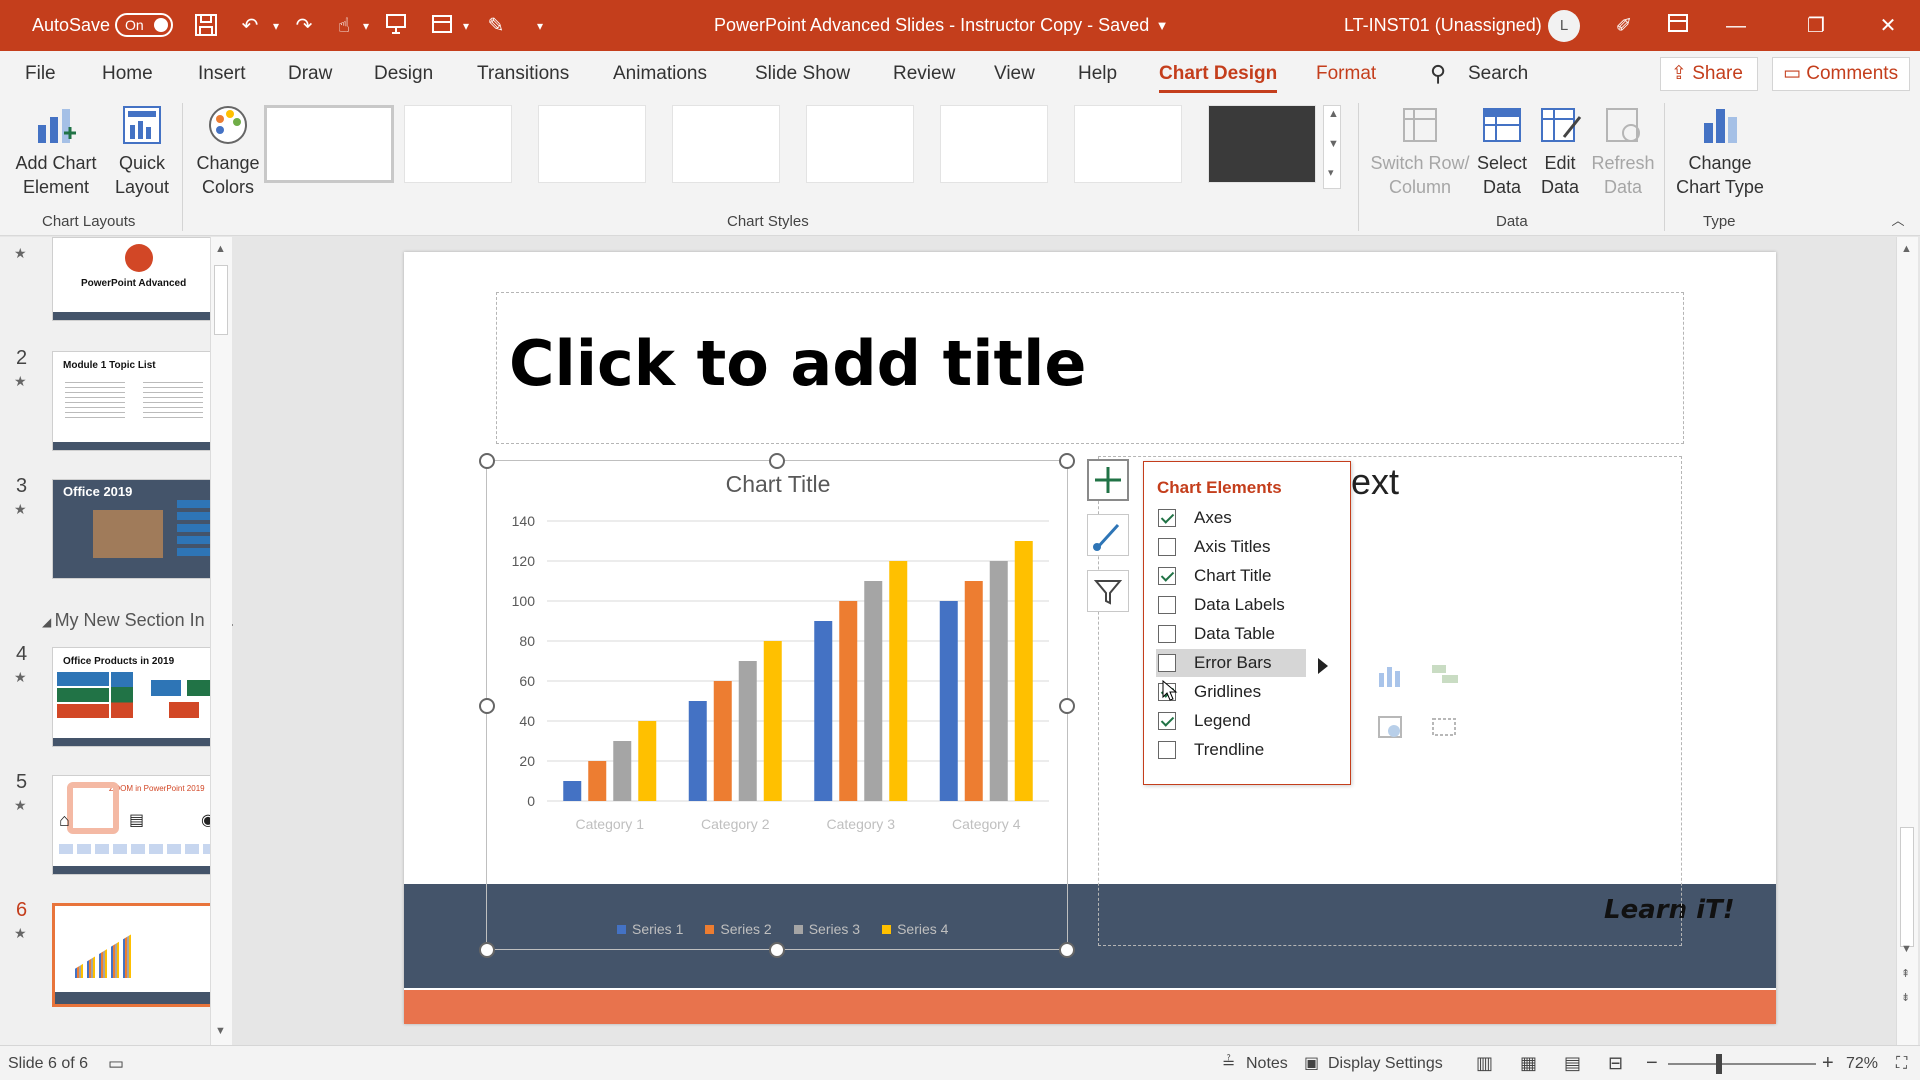 This screenshot has height=1080, width=1920. What do you see at coordinates (138, 279) in the screenshot?
I see `slide-thumb-1: PowerPoint Advanced` at bounding box center [138, 279].